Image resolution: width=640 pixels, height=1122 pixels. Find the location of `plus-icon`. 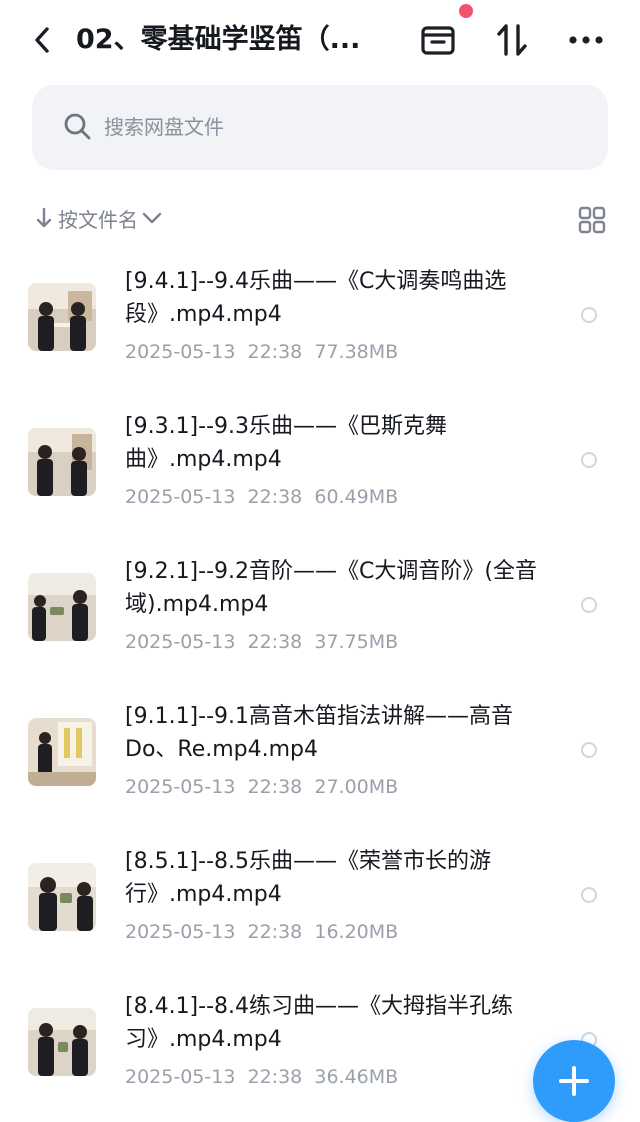

plus-icon is located at coordinates (574, 1081).